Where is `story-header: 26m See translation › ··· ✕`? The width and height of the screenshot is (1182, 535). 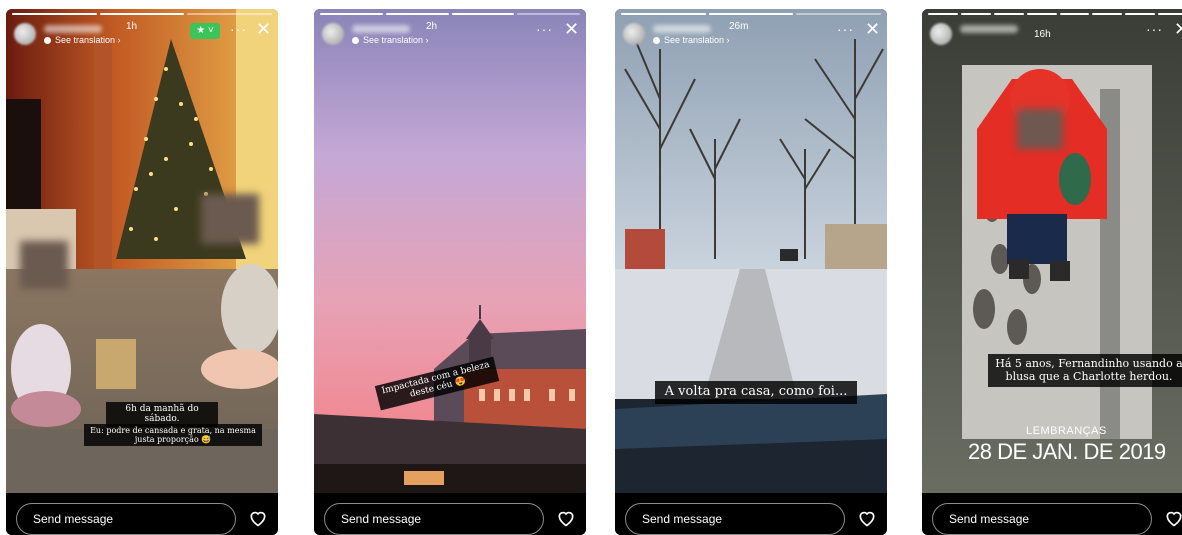 story-header: 26m See translation › ··· ✕ is located at coordinates (751, 34).